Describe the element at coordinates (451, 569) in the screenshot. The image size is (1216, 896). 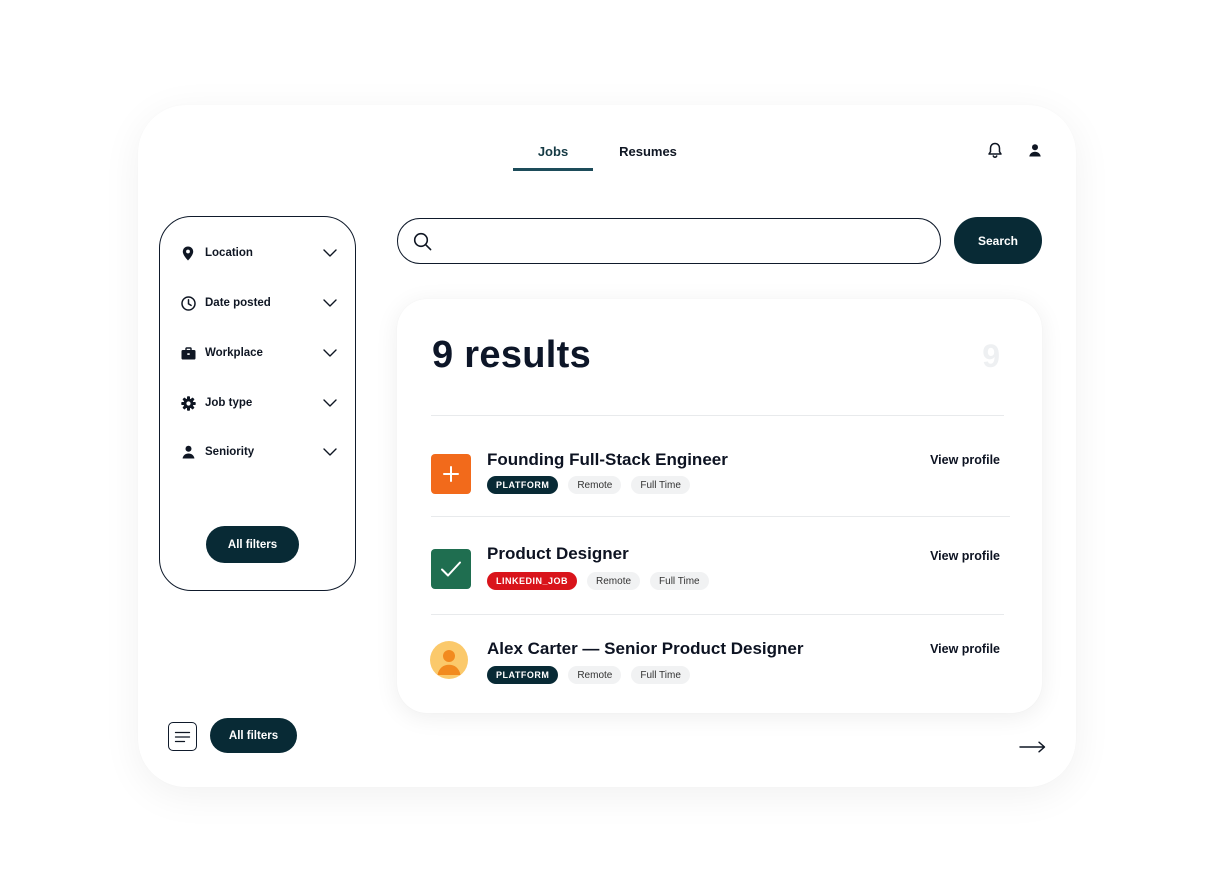
I see `checkmark-logo-icon` at that location.